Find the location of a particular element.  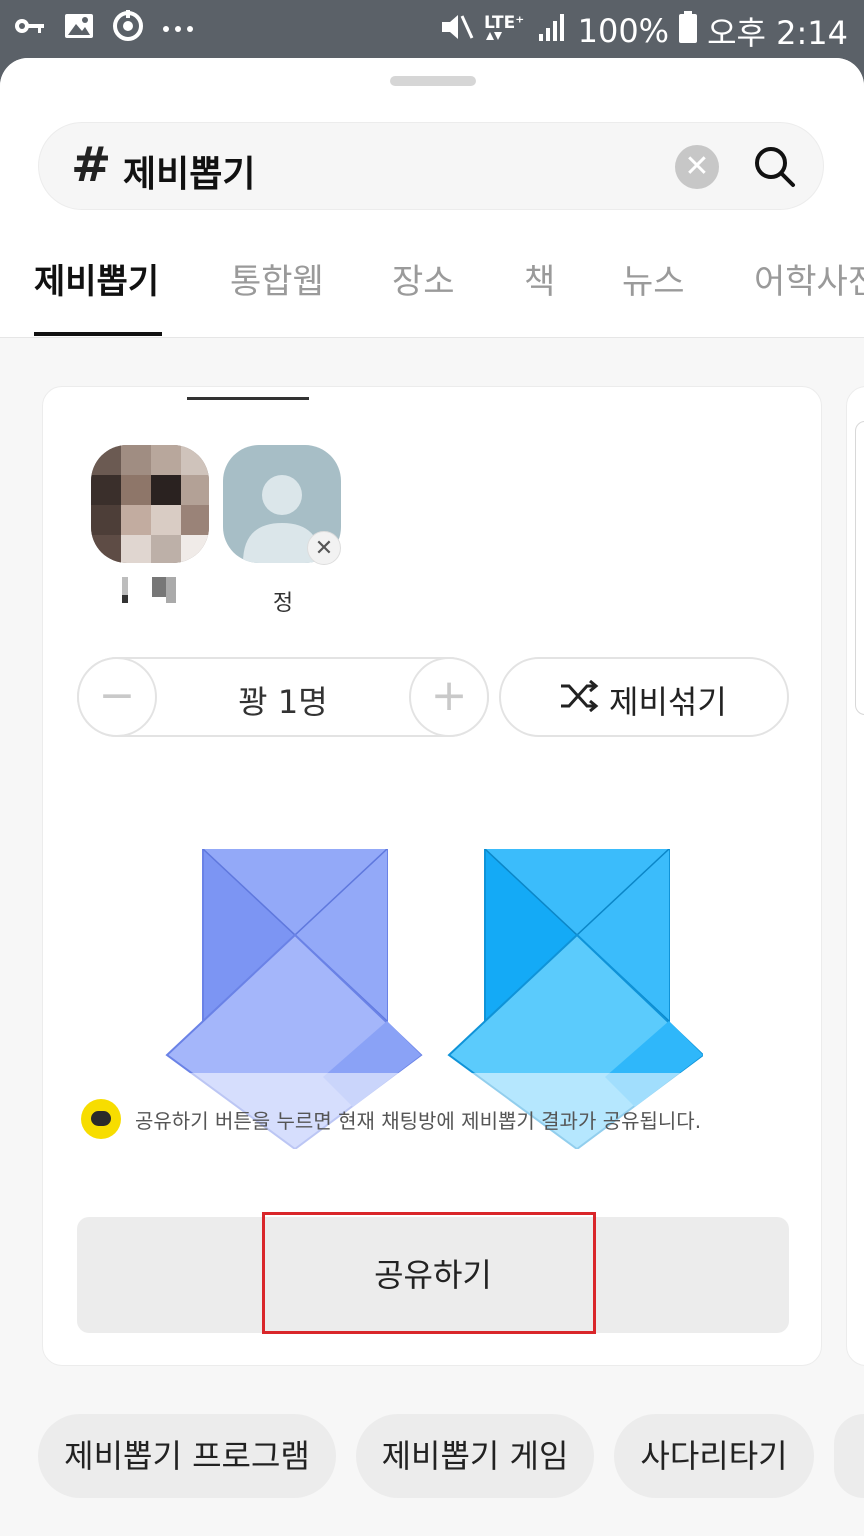

related-chip-ladder: 사다리타기 is located at coordinates (714, 1456).